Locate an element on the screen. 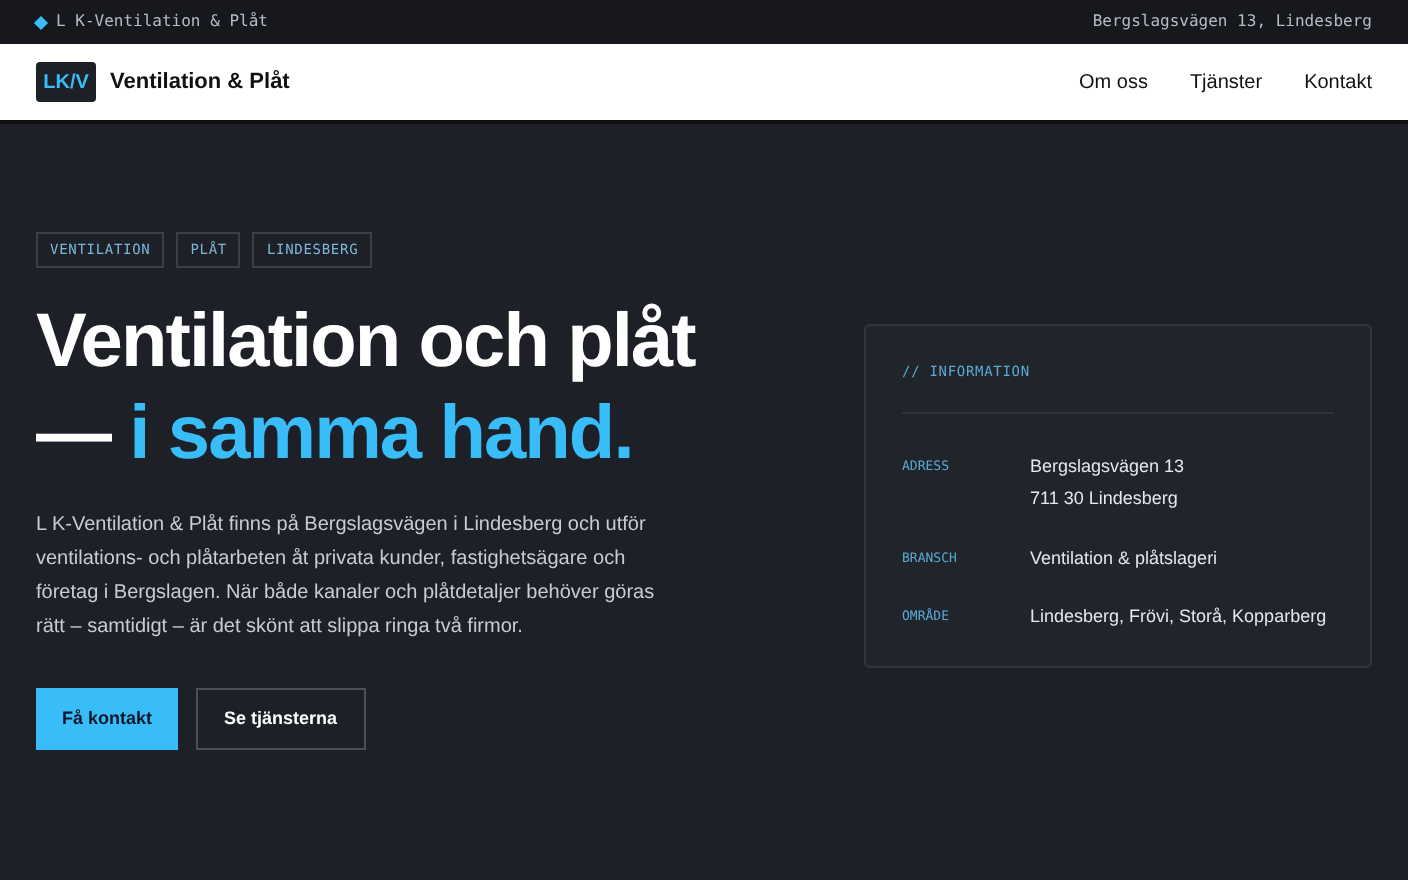 Image resolution: width=1408 pixels, height=880 pixels. hero-paragraph: L K-Ventilation & Plåt finns på Bergslagsvägen i Lindesberg och utför ventilations- och plåtarbeten åt privata kunder, fastighetsägare och företag i Bergslagen. När både kanaler och plåtdetaljer behöver göras rätt – samtidigt – är det skönt att slippa ringa två firmor. is located at coordinates (346, 577).